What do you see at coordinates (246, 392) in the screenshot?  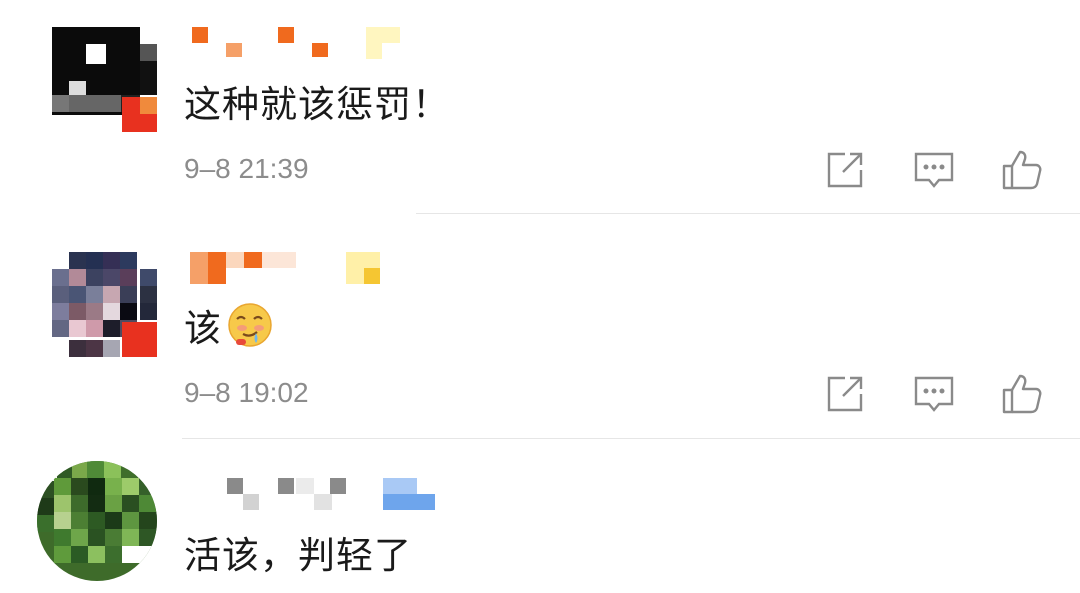 I see `comment-timestamp: 9–8 19:02` at bounding box center [246, 392].